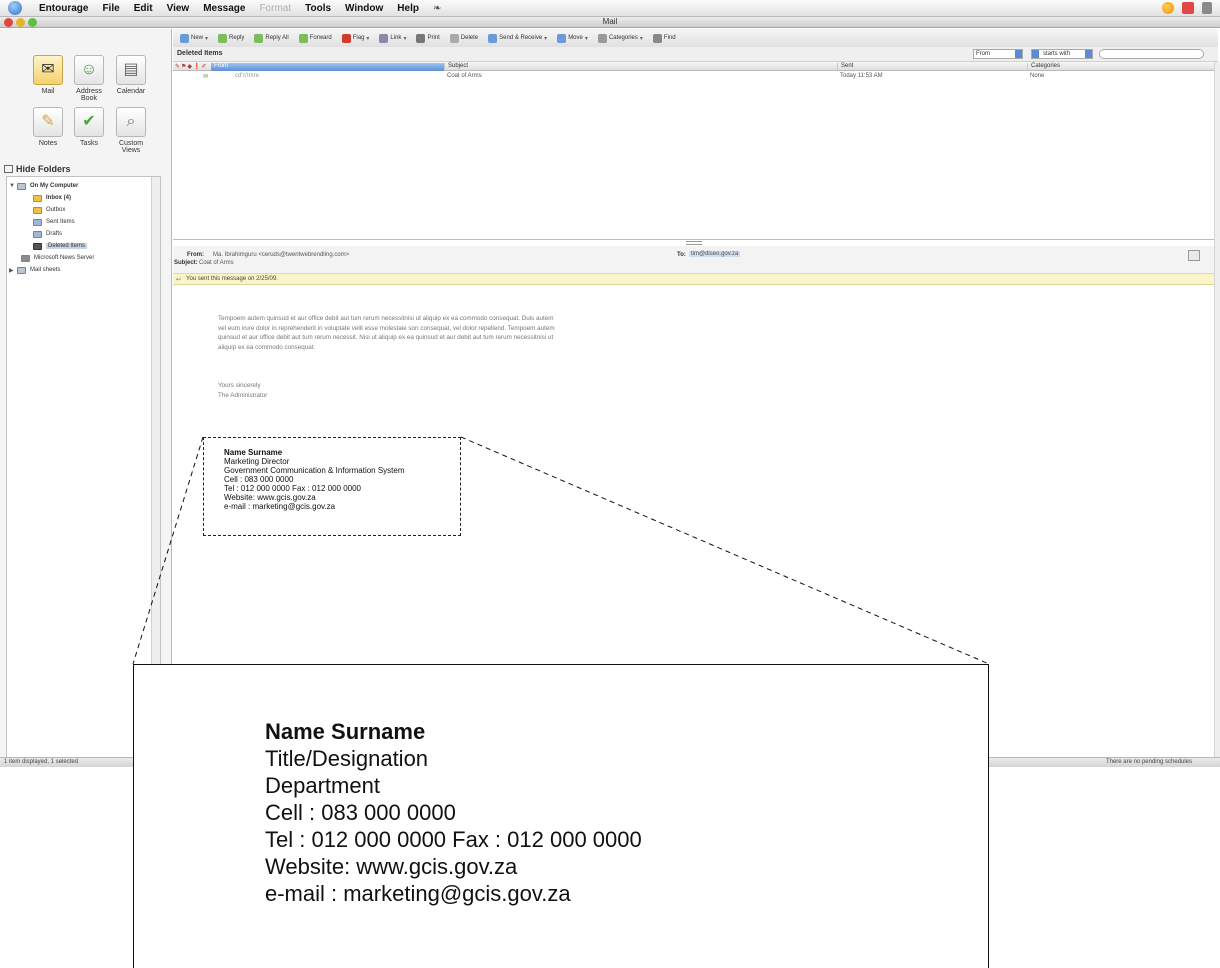 The image size is (1220, 968). What do you see at coordinates (131, 122) in the screenshot?
I see `custom-views-icon: ⌕` at bounding box center [131, 122].